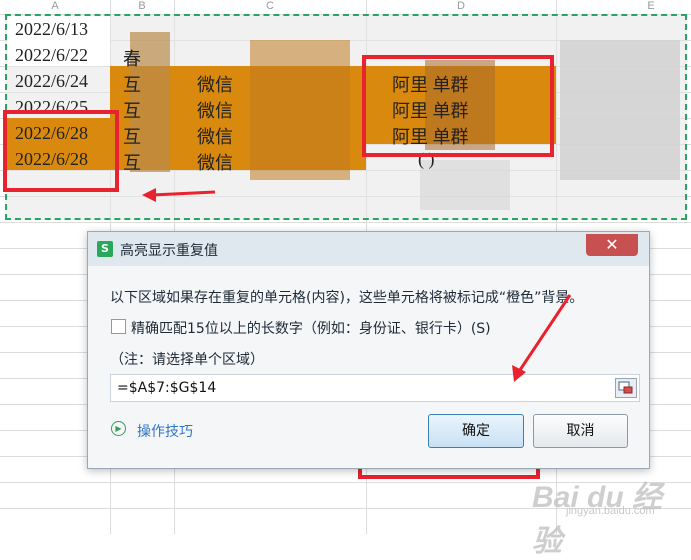 The width and height of the screenshot is (691, 560). Describe the element at coordinates (610, 511) in the screenshot. I see `baidu-watermark-url: jingyan.baidu.com` at that location.